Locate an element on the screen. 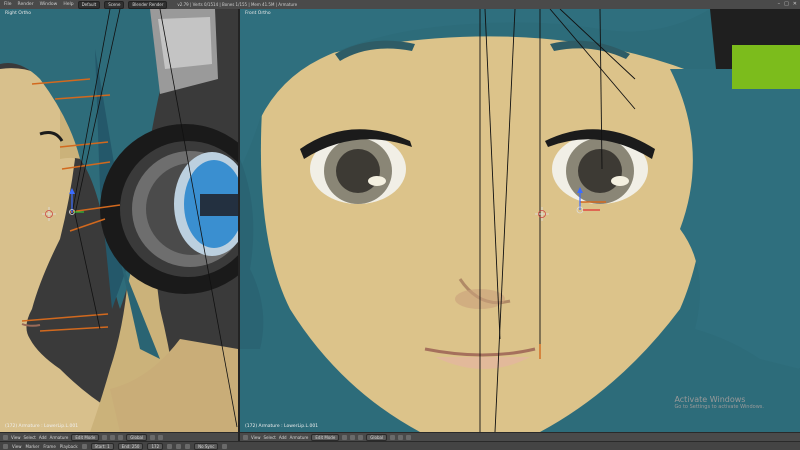  preview-range-icon is located at coordinates (84, 446).